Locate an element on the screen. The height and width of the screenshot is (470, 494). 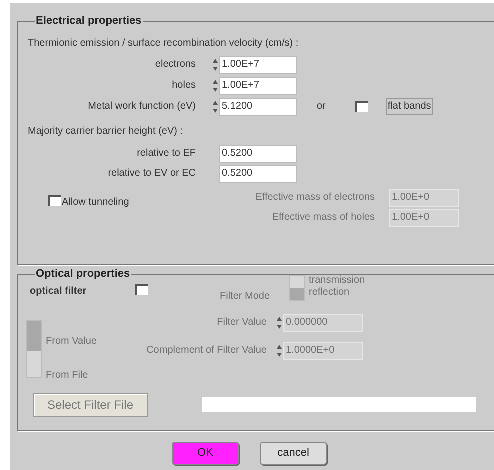
field-label: relative to EF is located at coordinates (166, 154).